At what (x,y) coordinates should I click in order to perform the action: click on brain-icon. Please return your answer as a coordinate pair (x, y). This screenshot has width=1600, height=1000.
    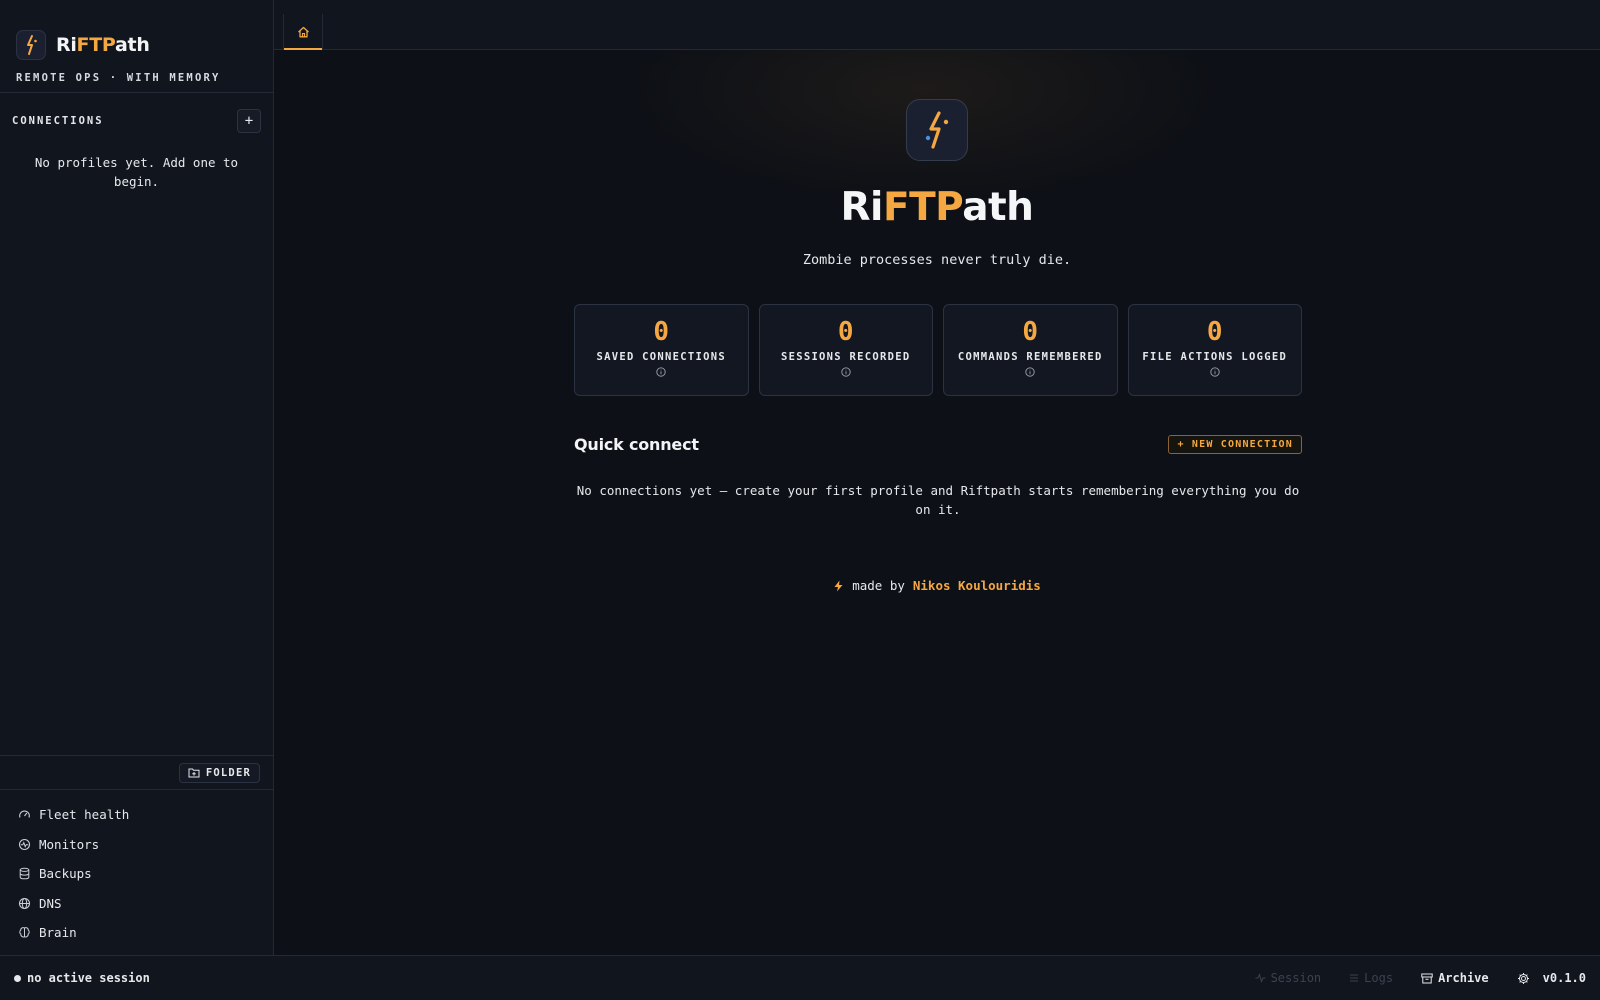
    Looking at the image, I should click on (24, 932).